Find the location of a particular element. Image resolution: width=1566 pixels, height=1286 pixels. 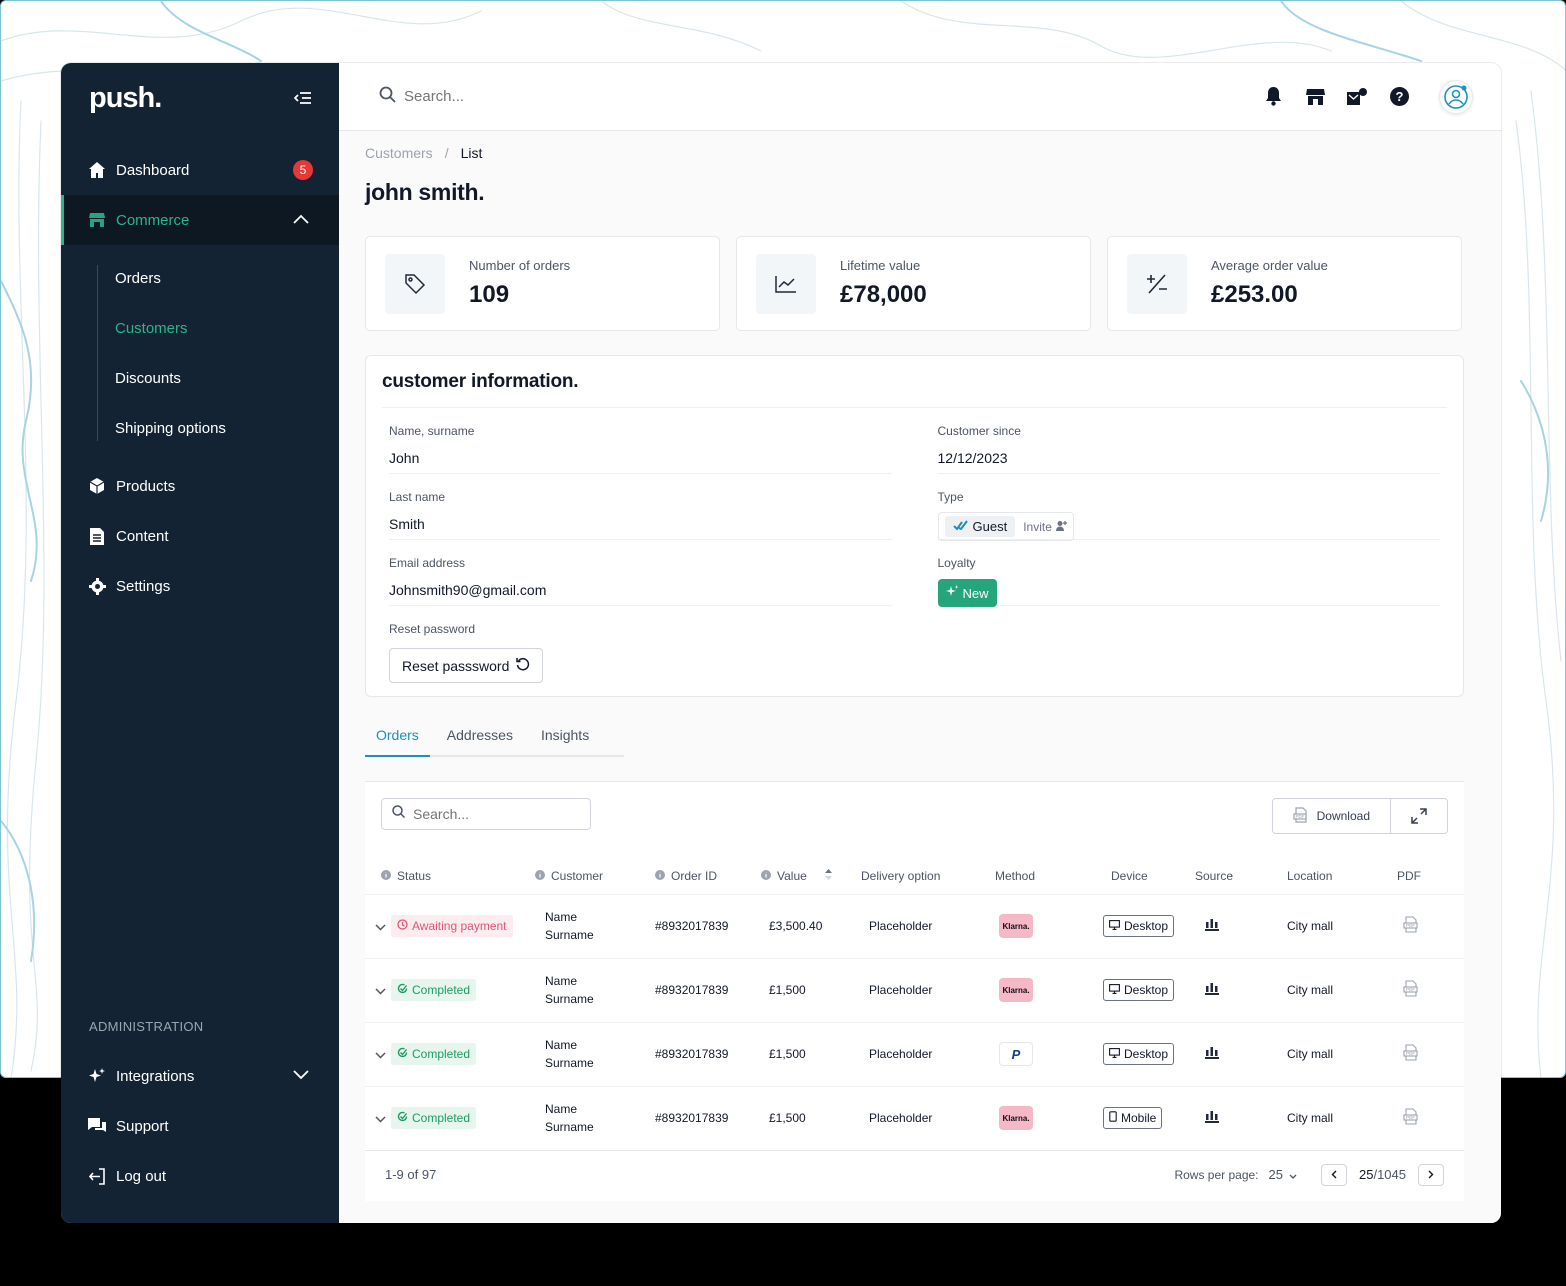

collapse-sidebar-icon is located at coordinates (303, 98).